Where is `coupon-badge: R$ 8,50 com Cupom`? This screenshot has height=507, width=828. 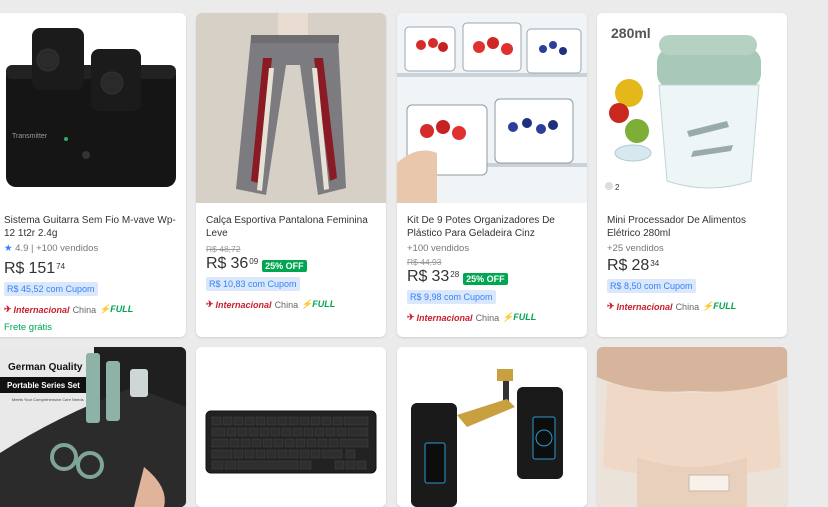
coupon-badge: R$ 8,50 com Cupom is located at coordinates (651, 286).